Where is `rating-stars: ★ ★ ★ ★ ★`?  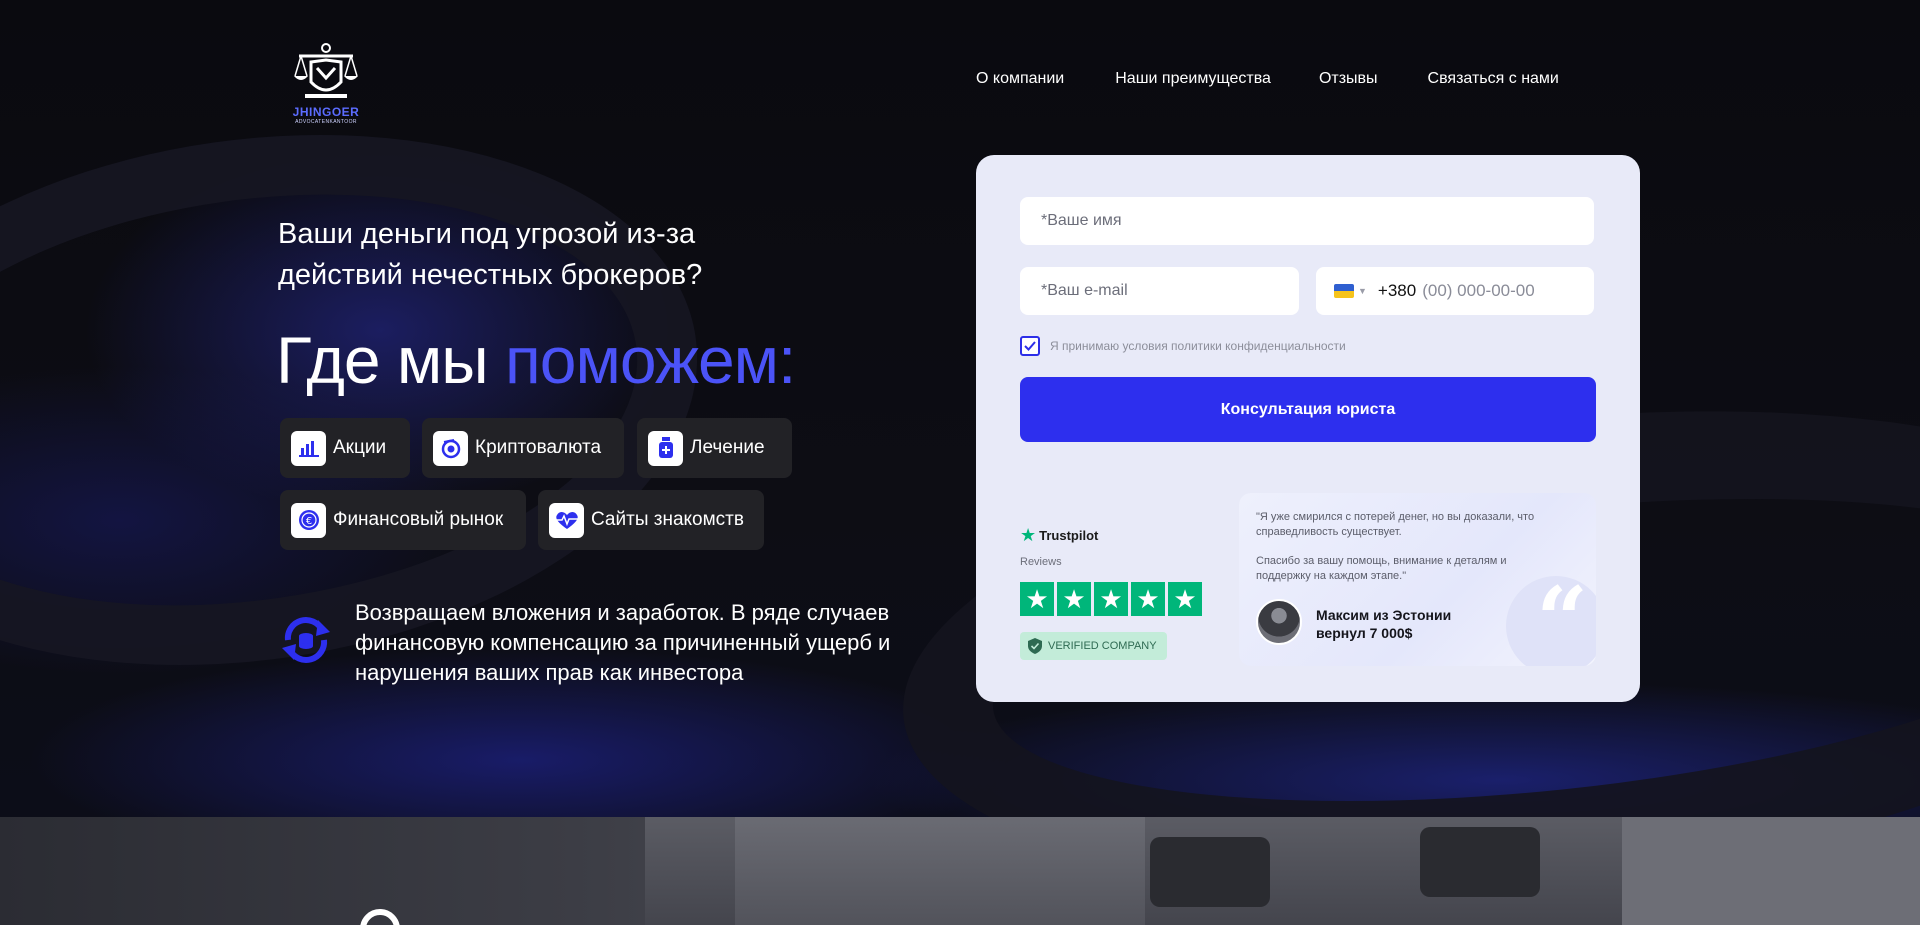
rating-stars: ★ ★ ★ ★ ★ is located at coordinates (1120, 599).